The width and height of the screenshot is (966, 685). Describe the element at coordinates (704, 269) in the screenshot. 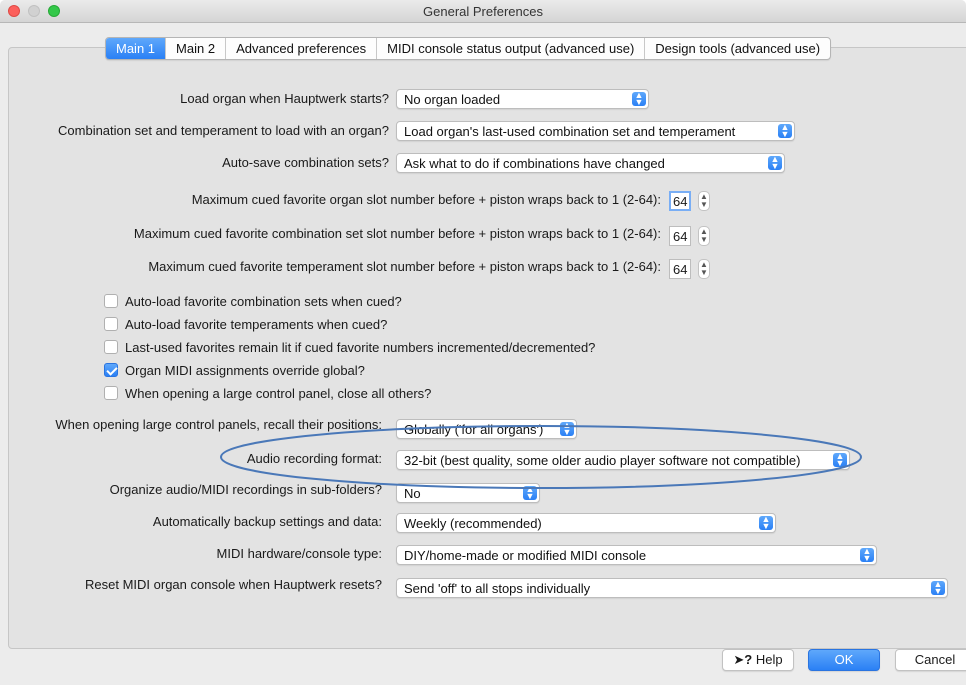

I see `max-temperament-slot-stepper: ▲ ▼` at that location.